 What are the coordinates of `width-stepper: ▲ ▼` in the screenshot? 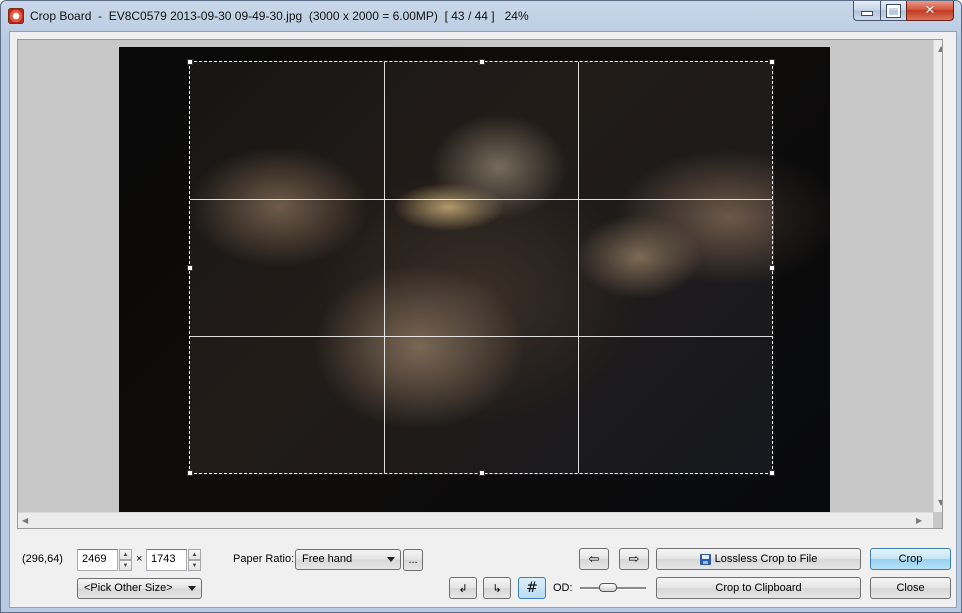 It's located at (125, 560).